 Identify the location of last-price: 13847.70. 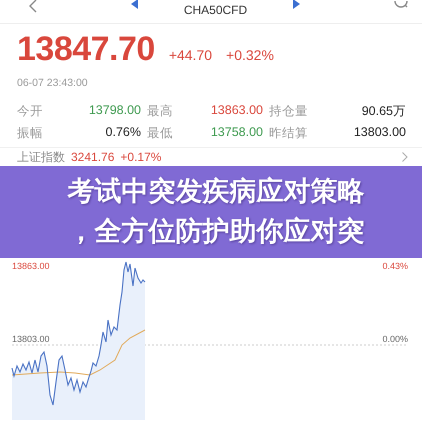
(86, 49).